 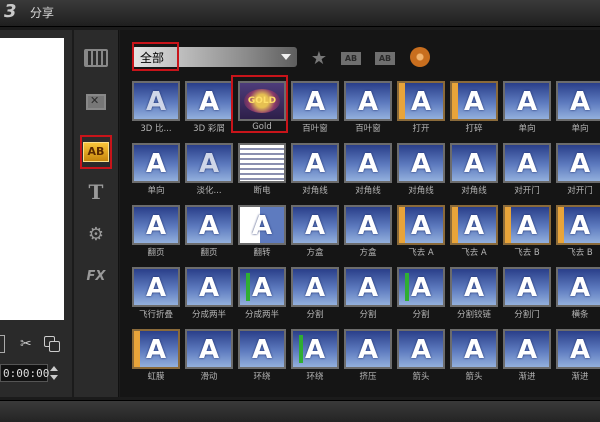 What do you see at coordinates (209, 129) in the screenshot?
I see `effect-label: 3D 彩屑` at bounding box center [209, 129].